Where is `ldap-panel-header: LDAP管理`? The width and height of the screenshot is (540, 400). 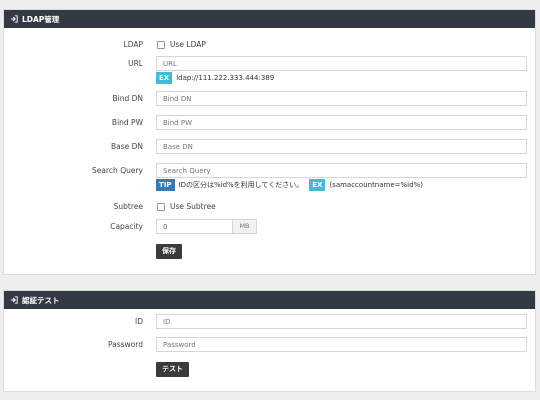 ldap-panel-header: LDAP管理 is located at coordinates (269, 19).